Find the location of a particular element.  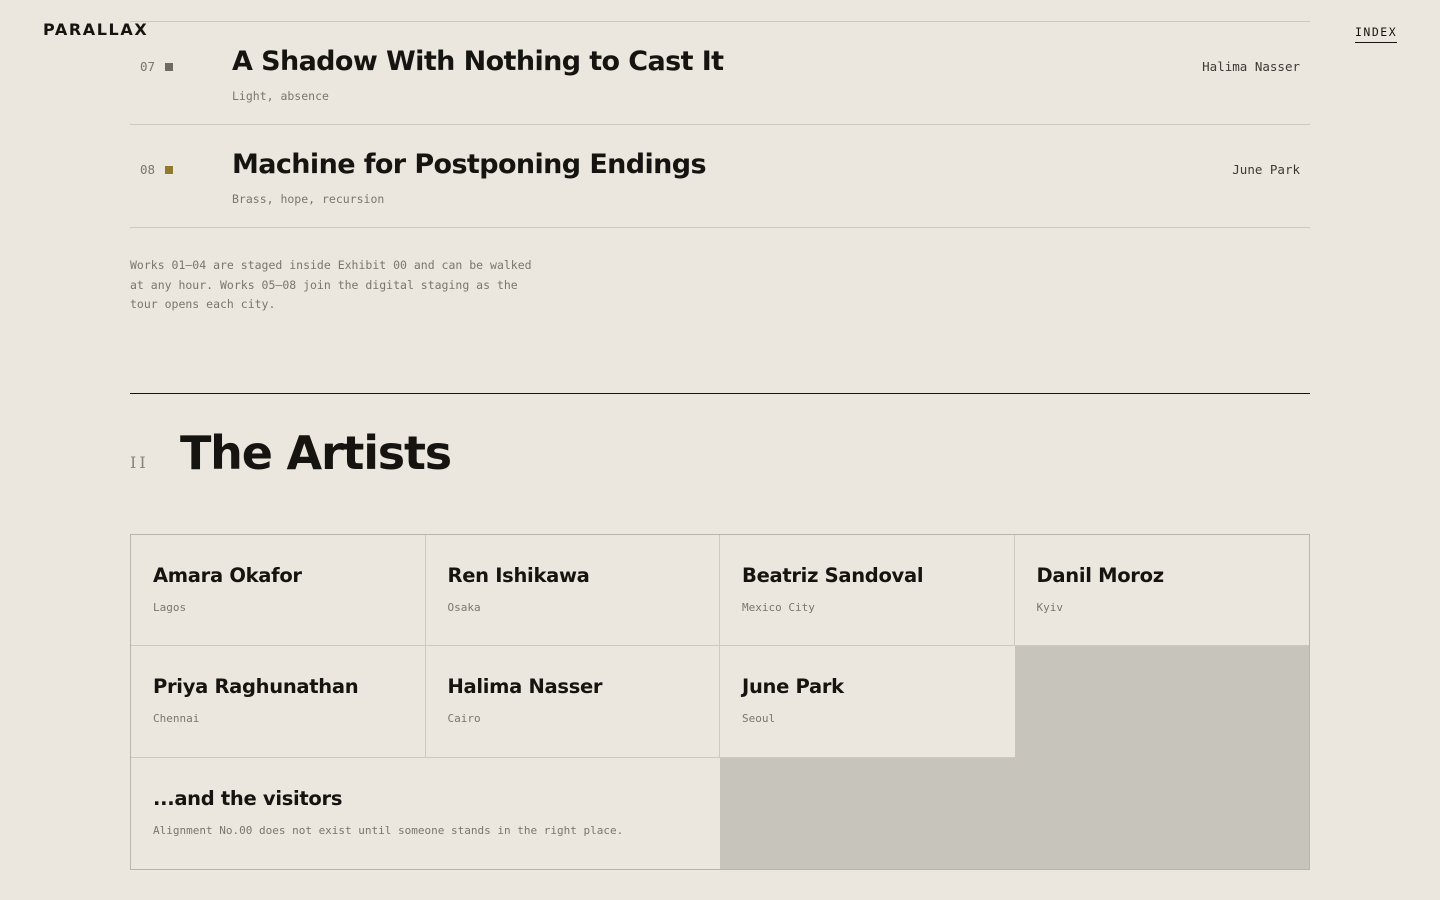

artist-name: Danil Moroz is located at coordinates (1100, 575).